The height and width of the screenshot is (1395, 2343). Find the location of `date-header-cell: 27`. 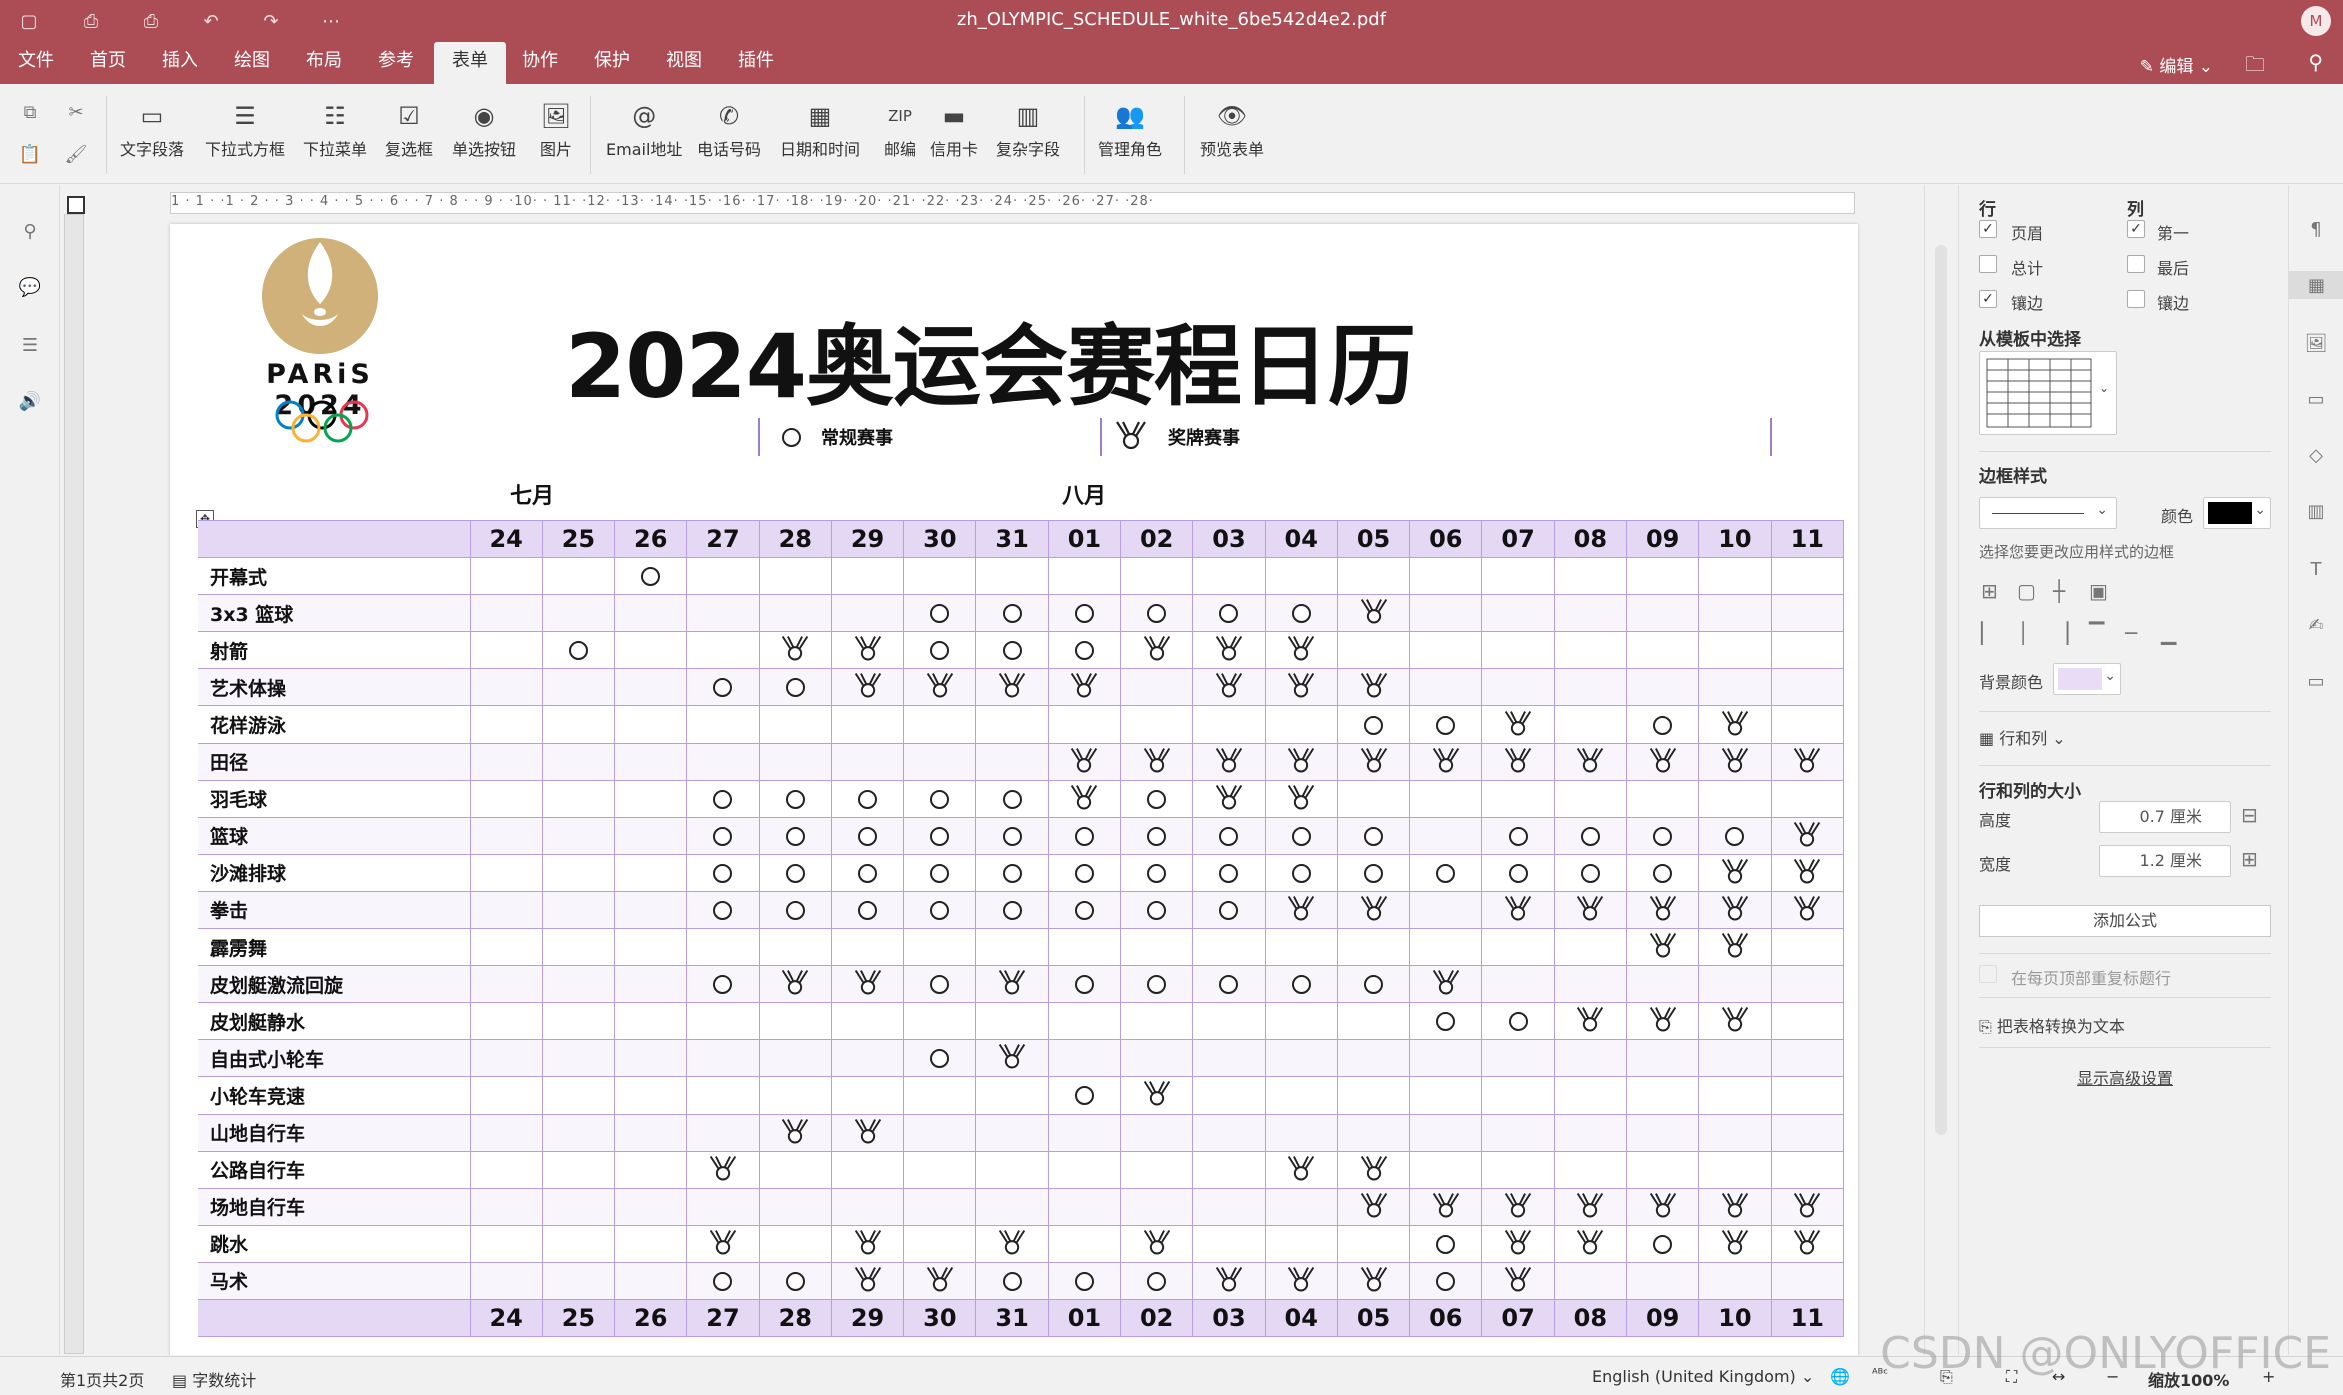

date-header-cell: 27 is located at coordinates (723, 539).